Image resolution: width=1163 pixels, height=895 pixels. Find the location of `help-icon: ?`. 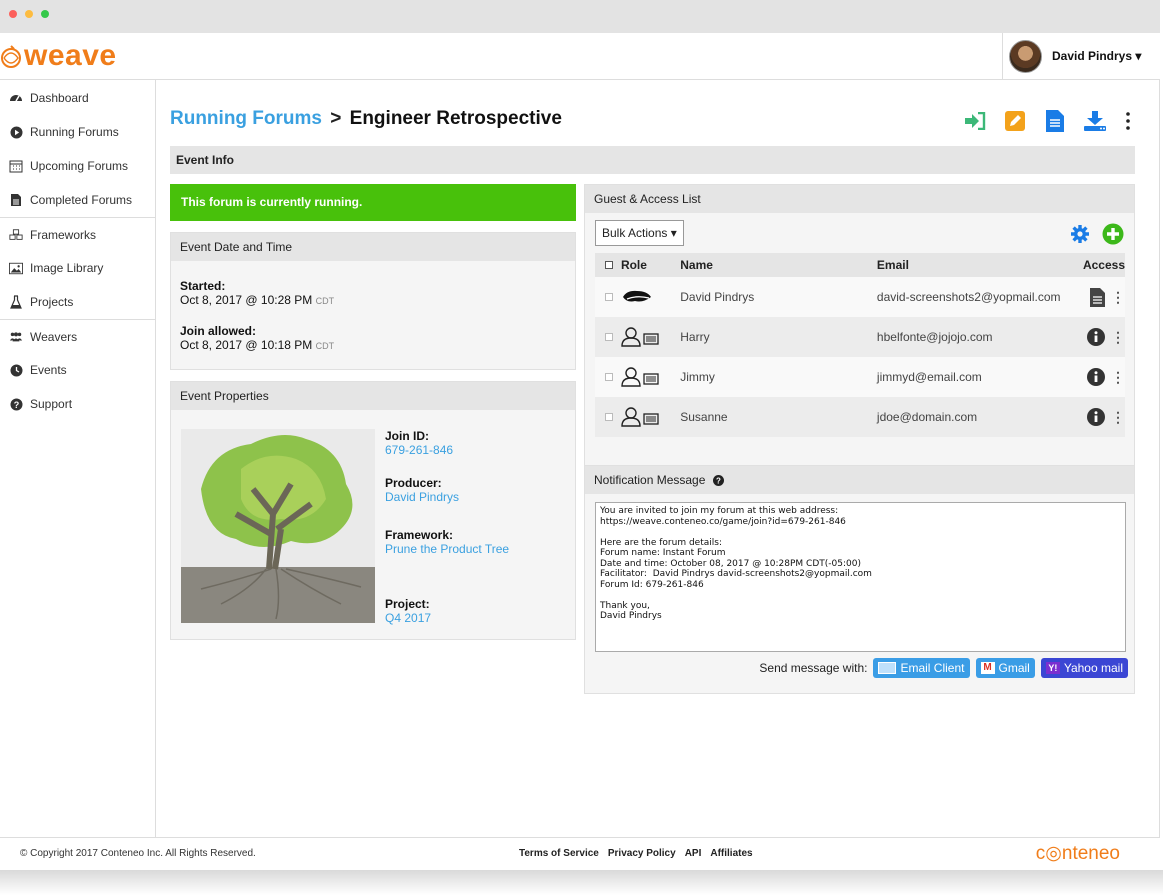

help-icon: ? is located at coordinates (719, 480).